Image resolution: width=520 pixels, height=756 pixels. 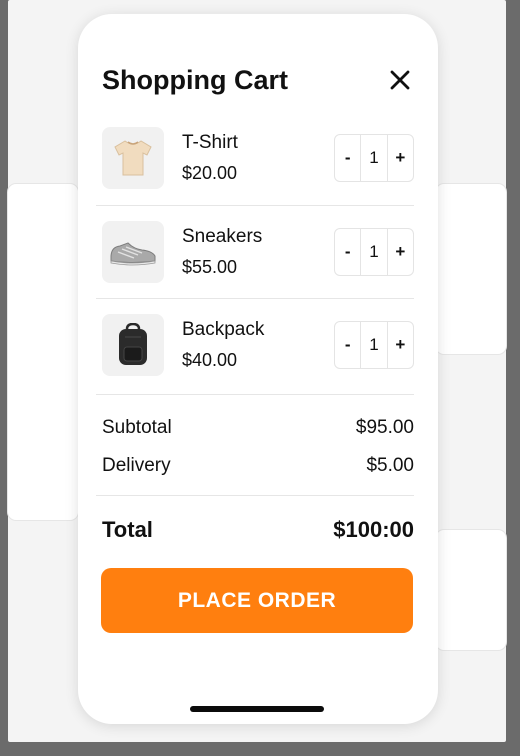 I want to click on tshirt-icon, so click(x=133, y=158).